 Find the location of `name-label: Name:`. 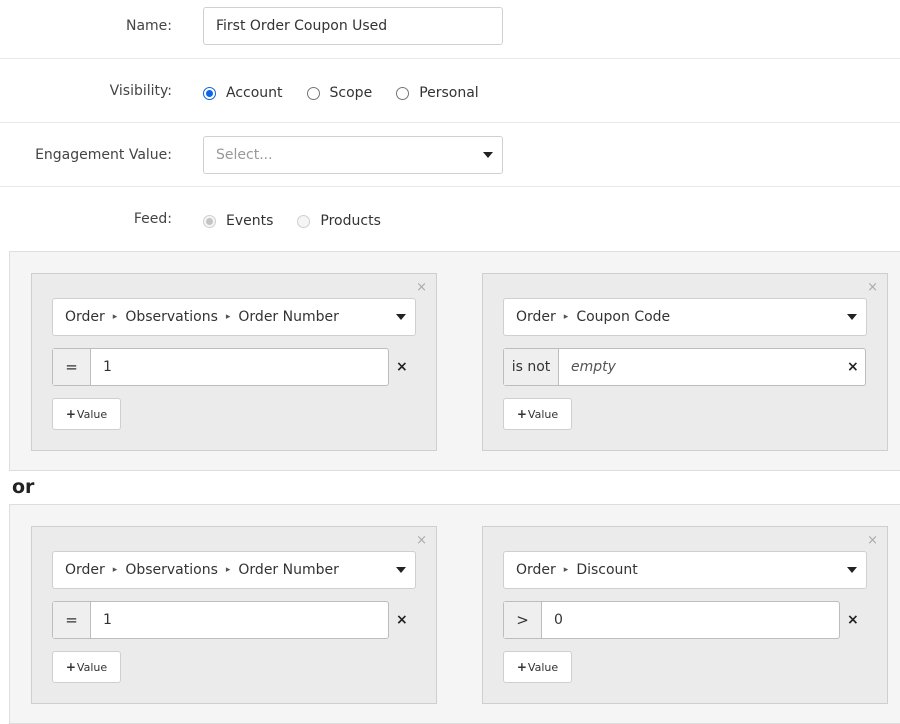

name-label: Name: is located at coordinates (148, 26).